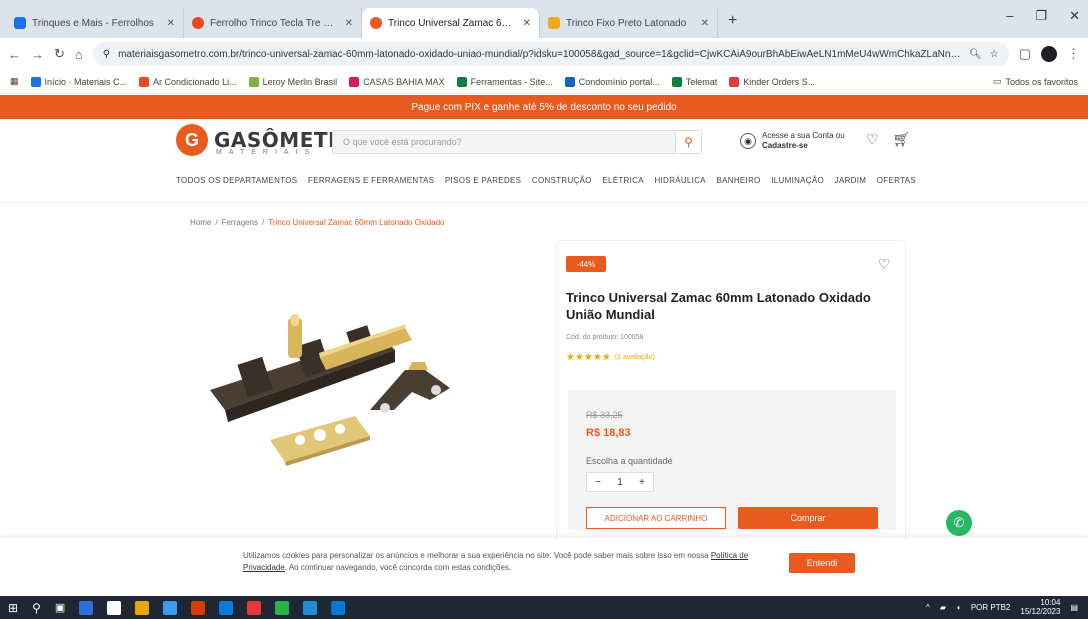  What do you see at coordinates (517, 142) in the screenshot?
I see `search-input: O que você está procurando? ⚲` at bounding box center [517, 142].